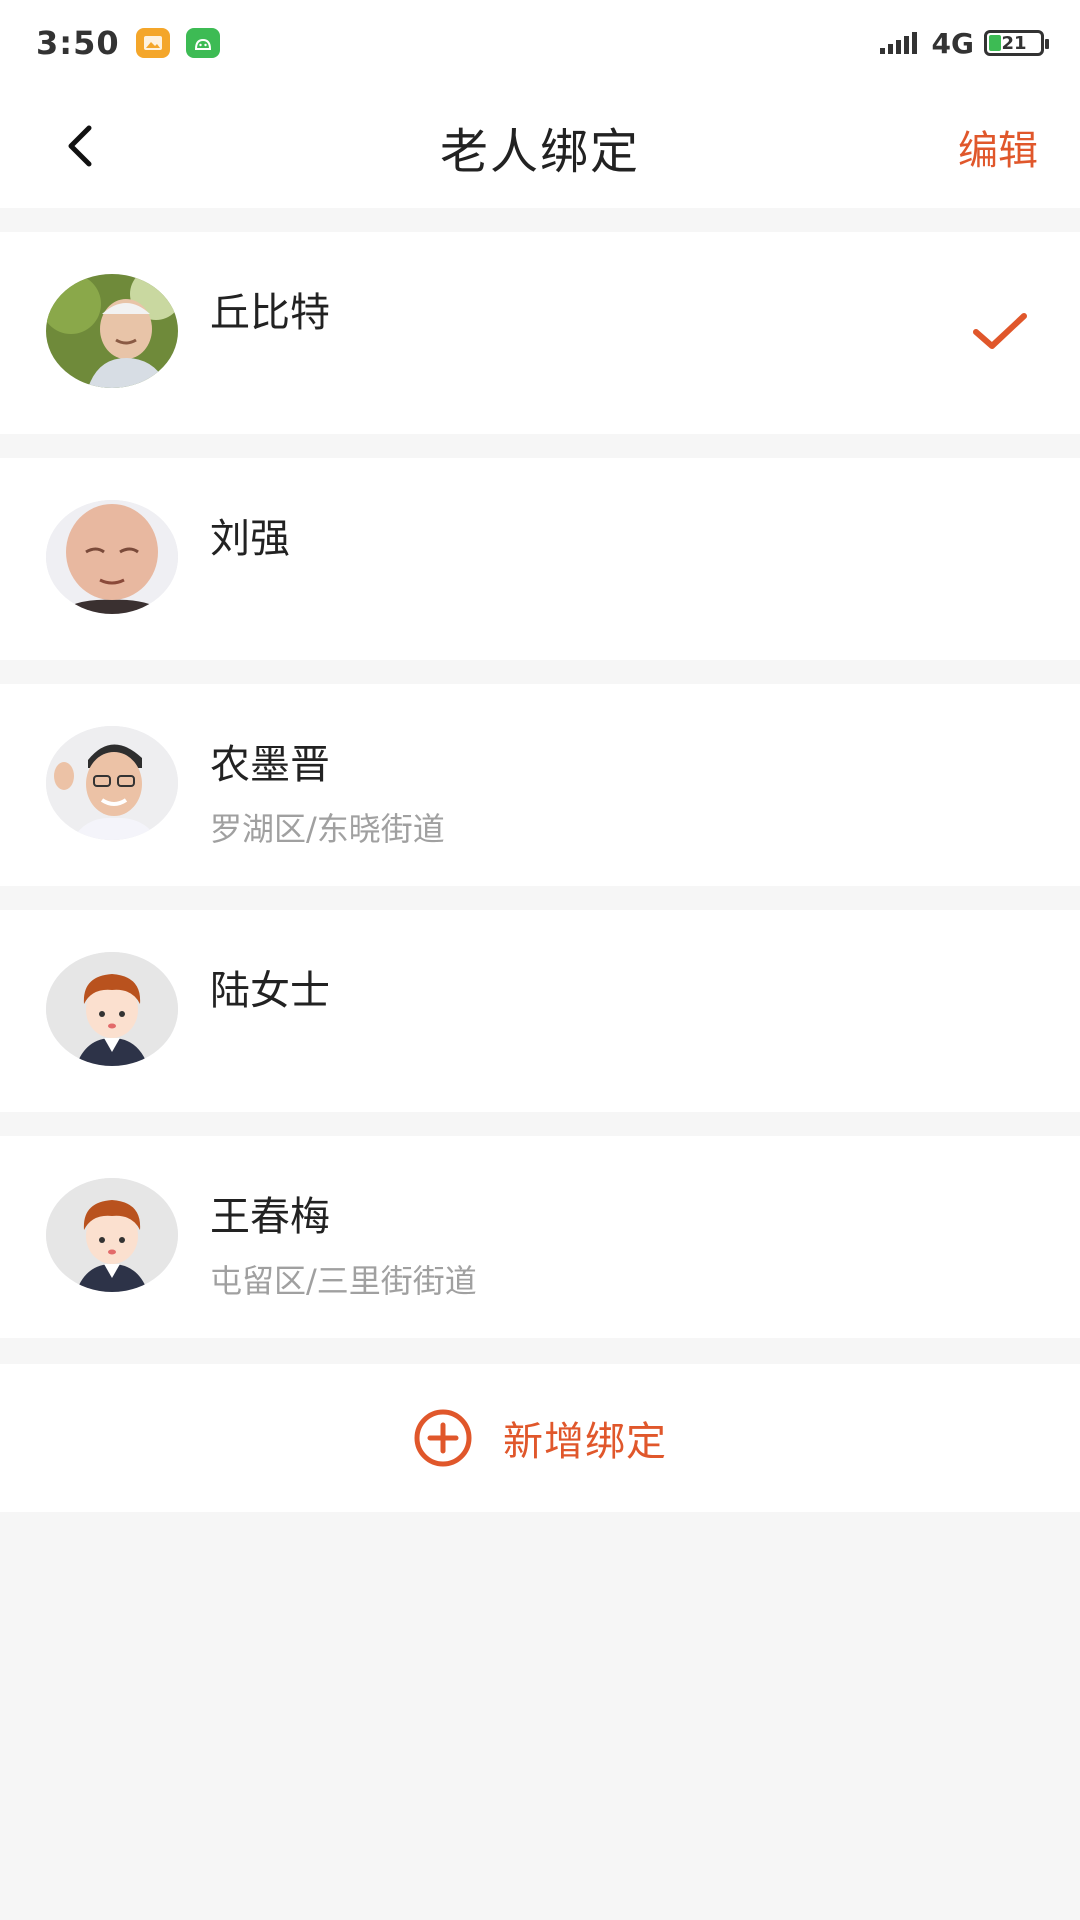 Image resolution: width=1080 pixels, height=1920 pixels. What do you see at coordinates (585, 1442) in the screenshot?
I see `add-binding-label: 新增绑定` at bounding box center [585, 1442].